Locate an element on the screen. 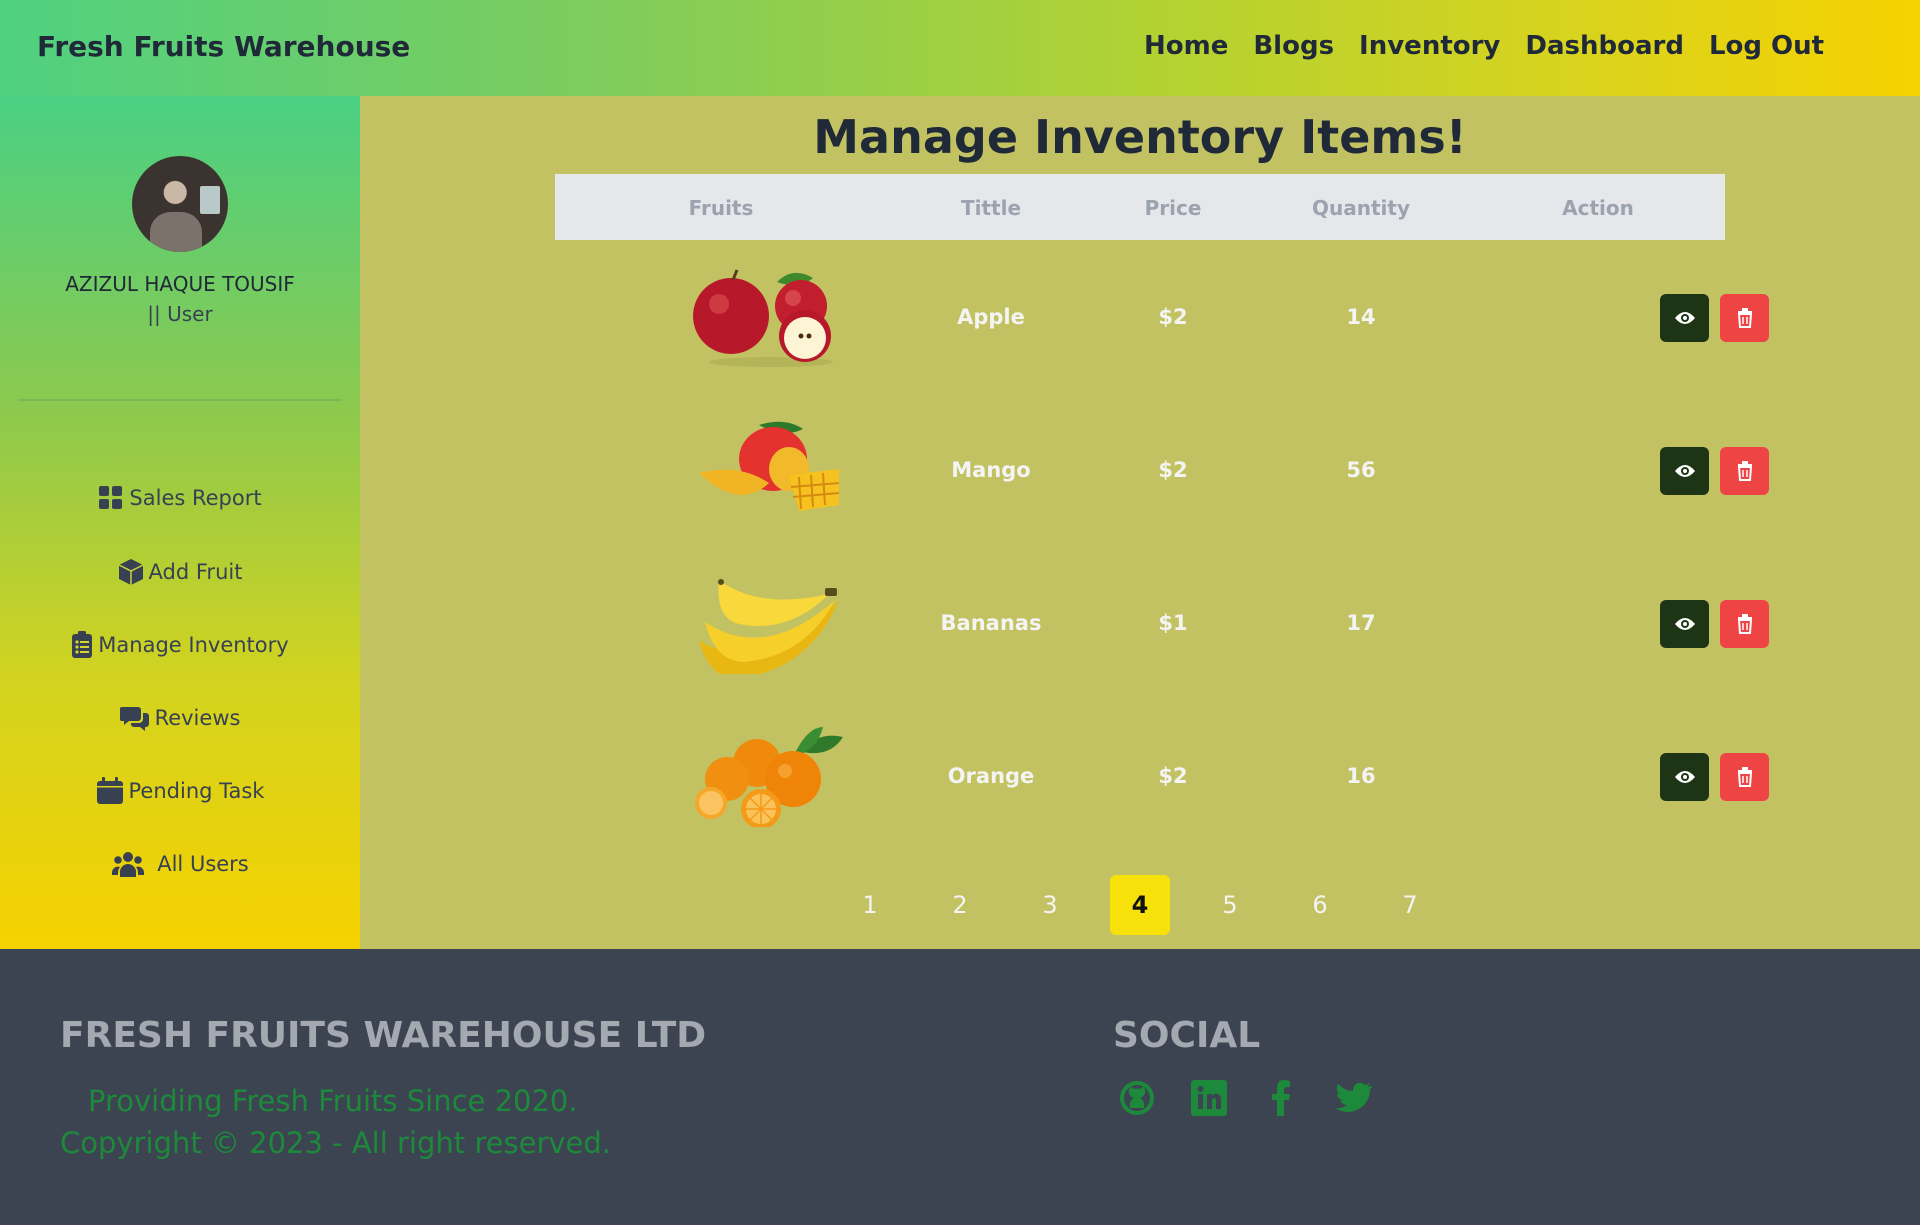 The height and width of the screenshot is (1225, 1920). nav-blogs: Blogs is located at coordinates (1293, 46).